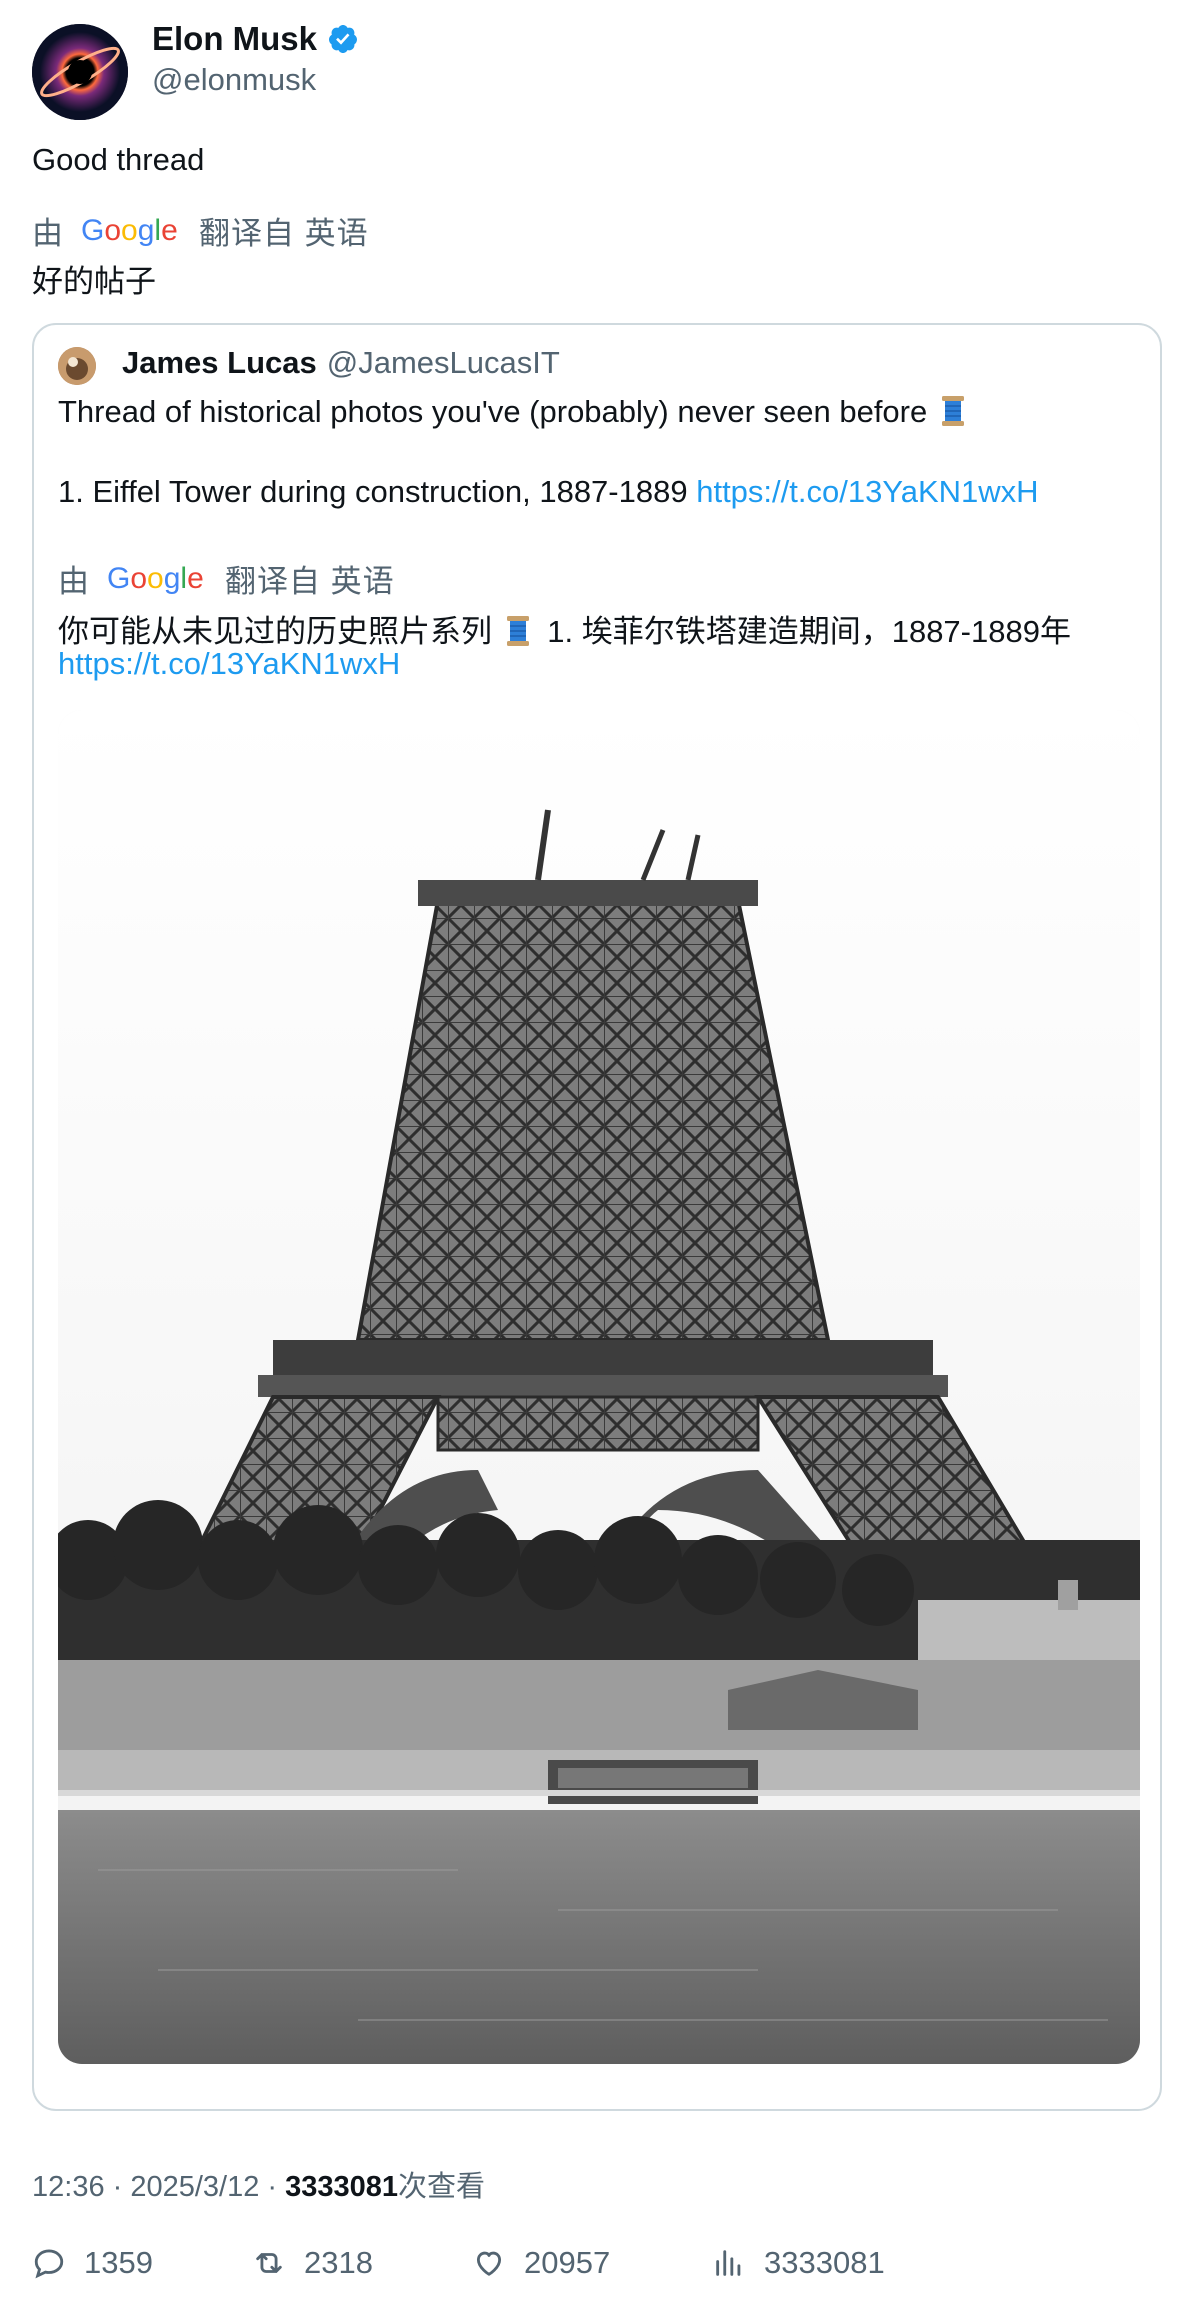 The width and height of the screenshot is (1196, 2310). I want to click on author-avatar, so click(80, 72).